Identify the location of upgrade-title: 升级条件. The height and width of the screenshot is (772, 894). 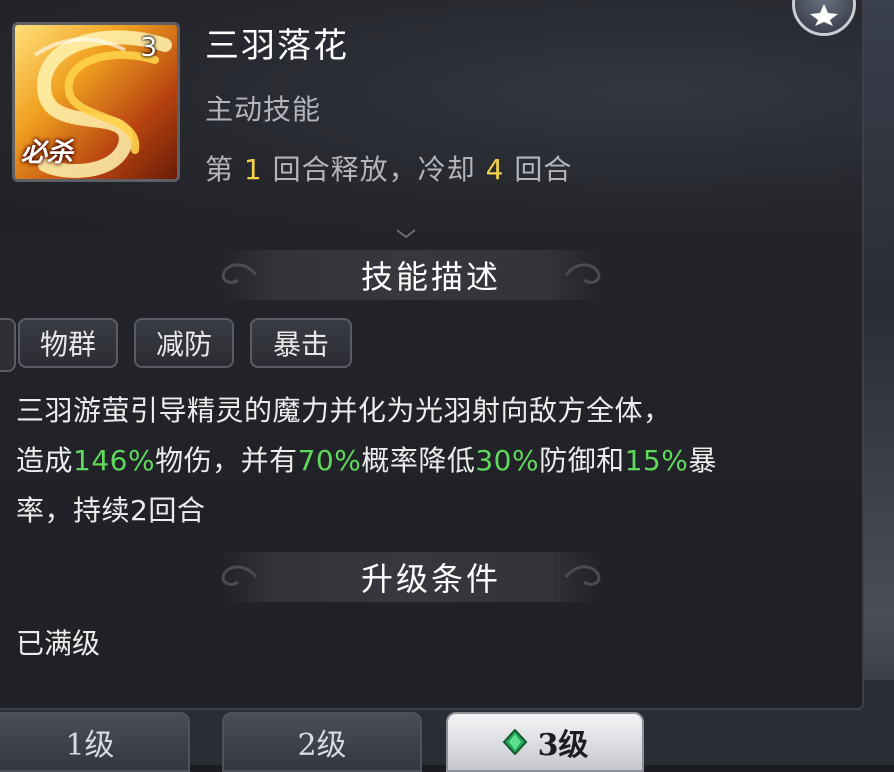
(430, 579).